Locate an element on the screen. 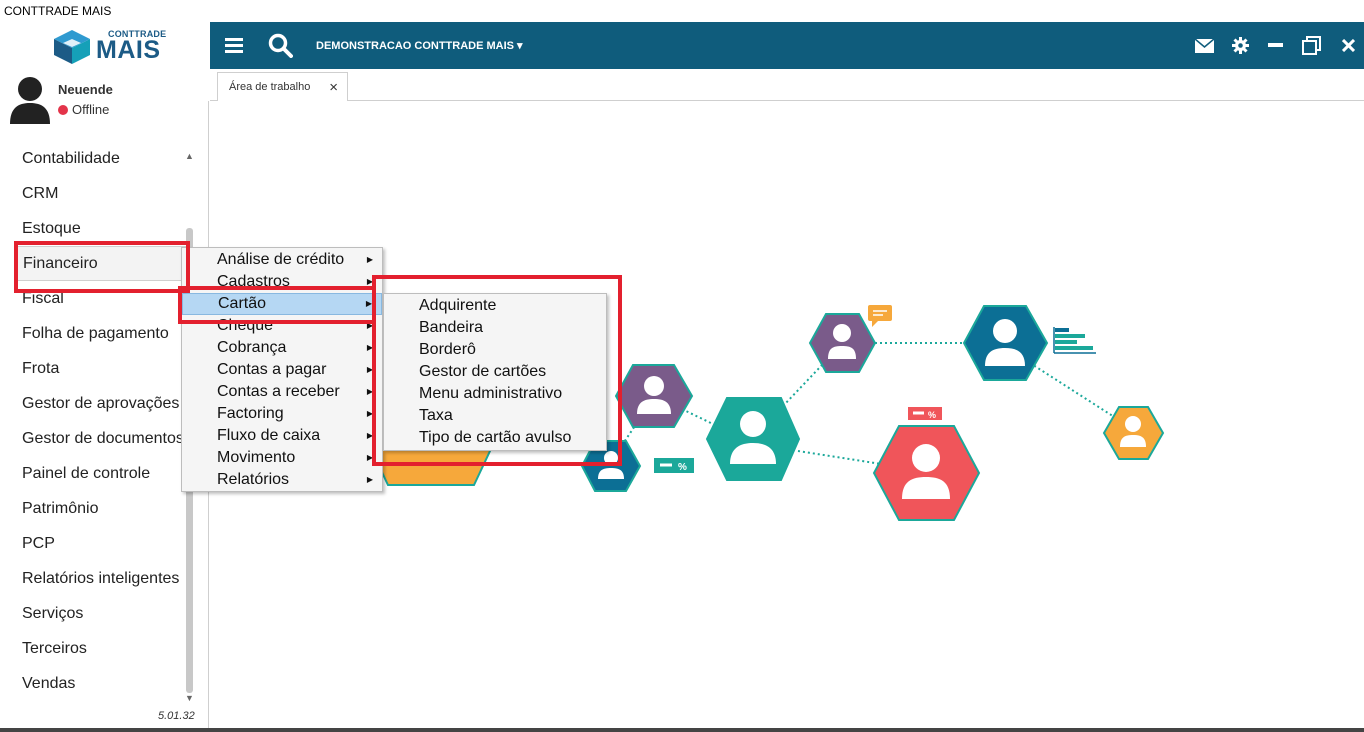 Image resolution: width=1364 pixels, height=732 pixels. hex-orange-right is located at coordinates (1133, 433).